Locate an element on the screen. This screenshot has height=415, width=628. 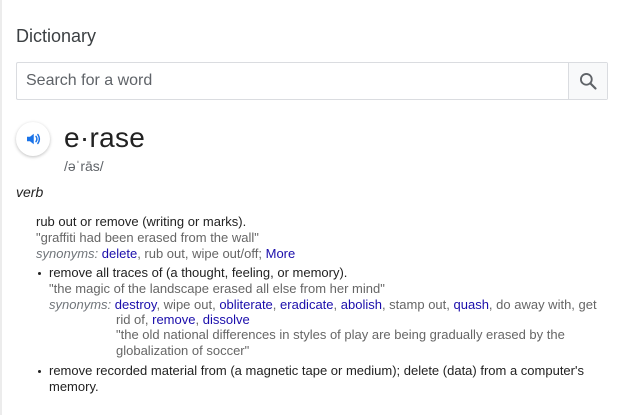
search-icon is located at coordinates (588, 81).